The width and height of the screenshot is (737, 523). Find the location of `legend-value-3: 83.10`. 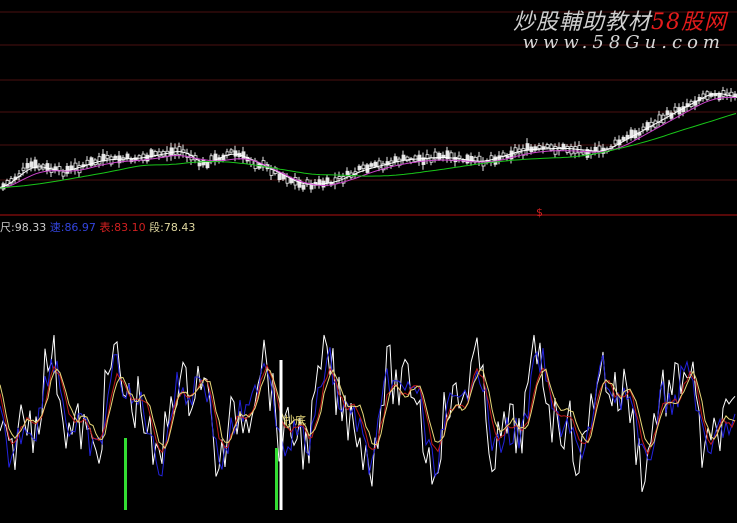

legend-value-3: 83.10 is located at coordinates (130, 227).